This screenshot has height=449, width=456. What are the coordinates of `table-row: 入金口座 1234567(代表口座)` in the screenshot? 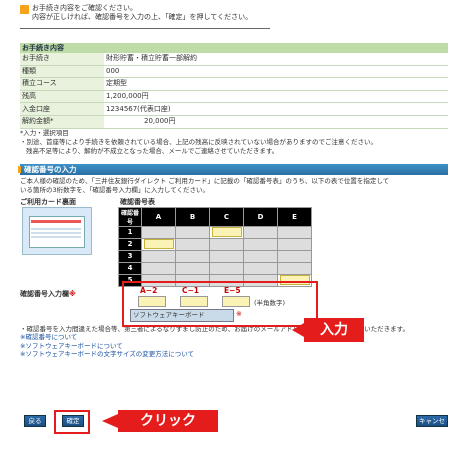 It's located at (234, 109).